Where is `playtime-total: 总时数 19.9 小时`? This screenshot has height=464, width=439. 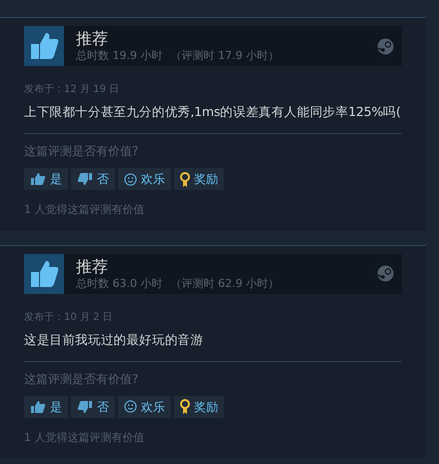 playtime-total: 总时数 19.9 小时 is located at coordinates (119, 56).